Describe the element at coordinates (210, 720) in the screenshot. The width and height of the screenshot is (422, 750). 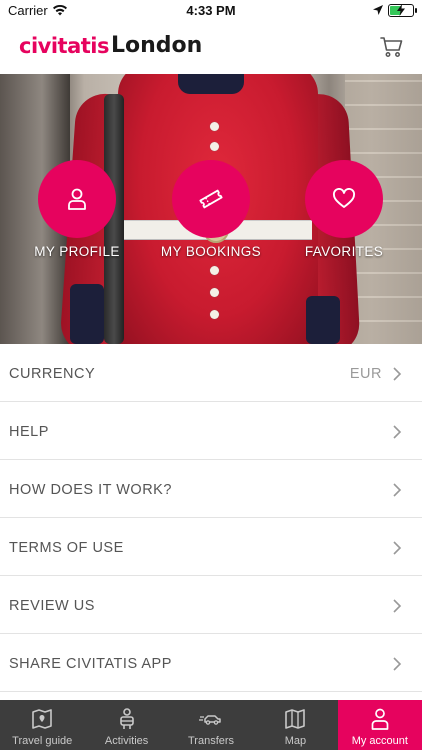
I see `car-icon` at that location.